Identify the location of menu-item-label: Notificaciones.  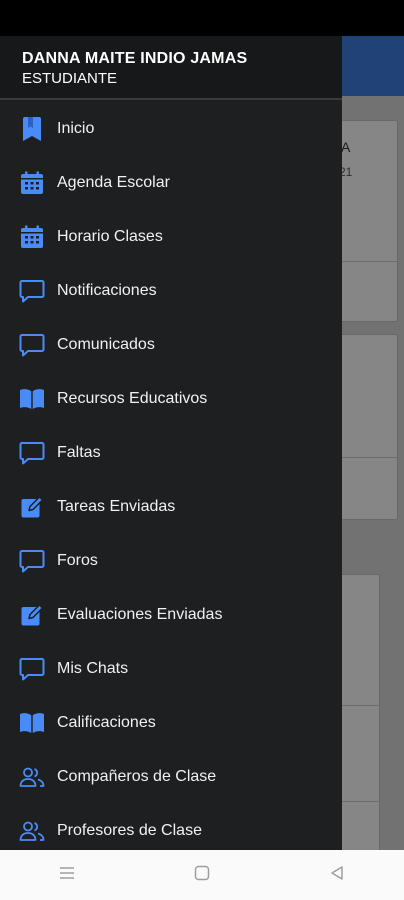
(107, 290).